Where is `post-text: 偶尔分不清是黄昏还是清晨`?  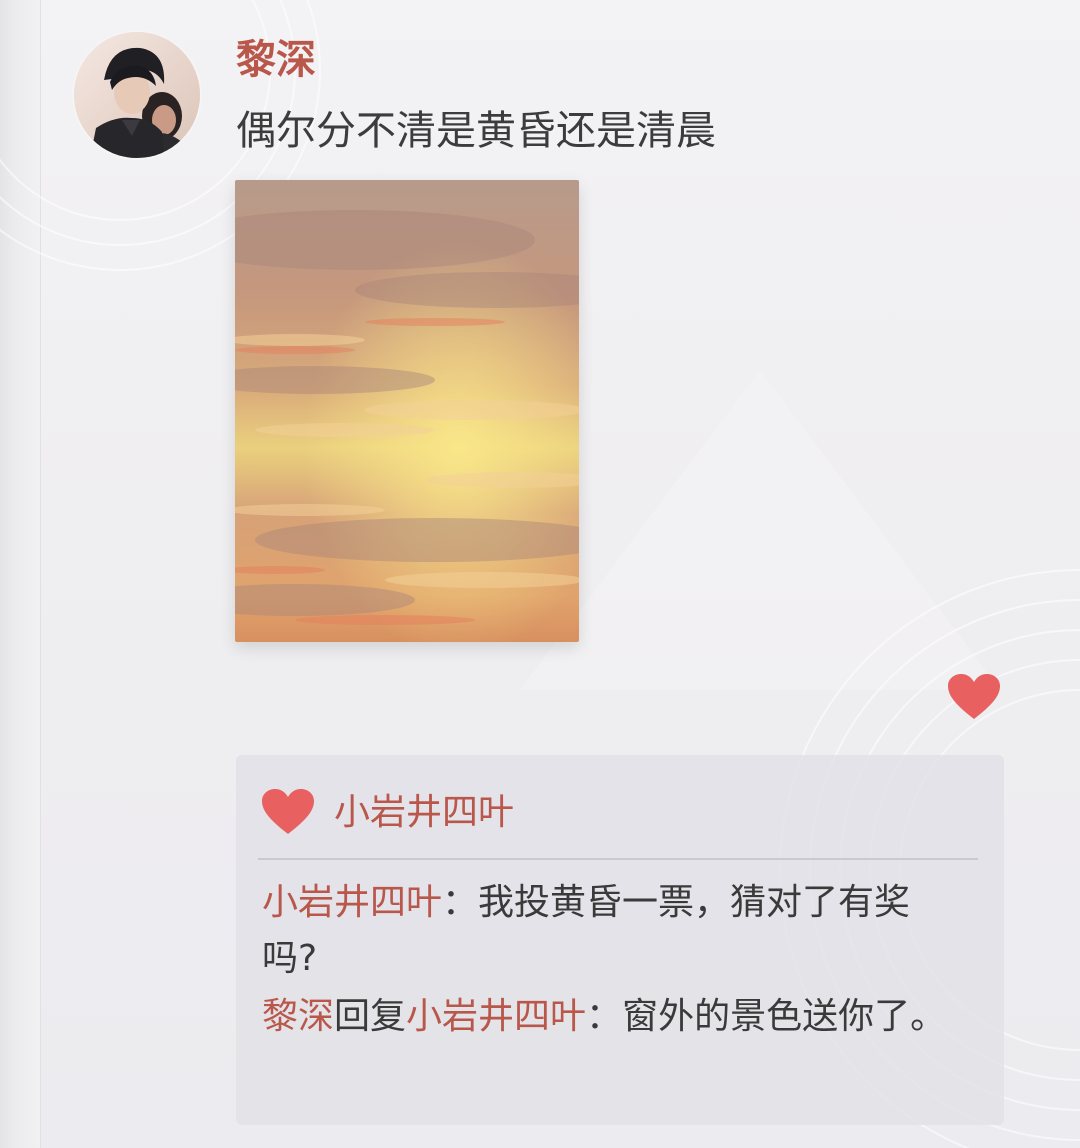
post-text: 偶尔分不清是黄昏还是清晨 is located at coordinates (476, 131).